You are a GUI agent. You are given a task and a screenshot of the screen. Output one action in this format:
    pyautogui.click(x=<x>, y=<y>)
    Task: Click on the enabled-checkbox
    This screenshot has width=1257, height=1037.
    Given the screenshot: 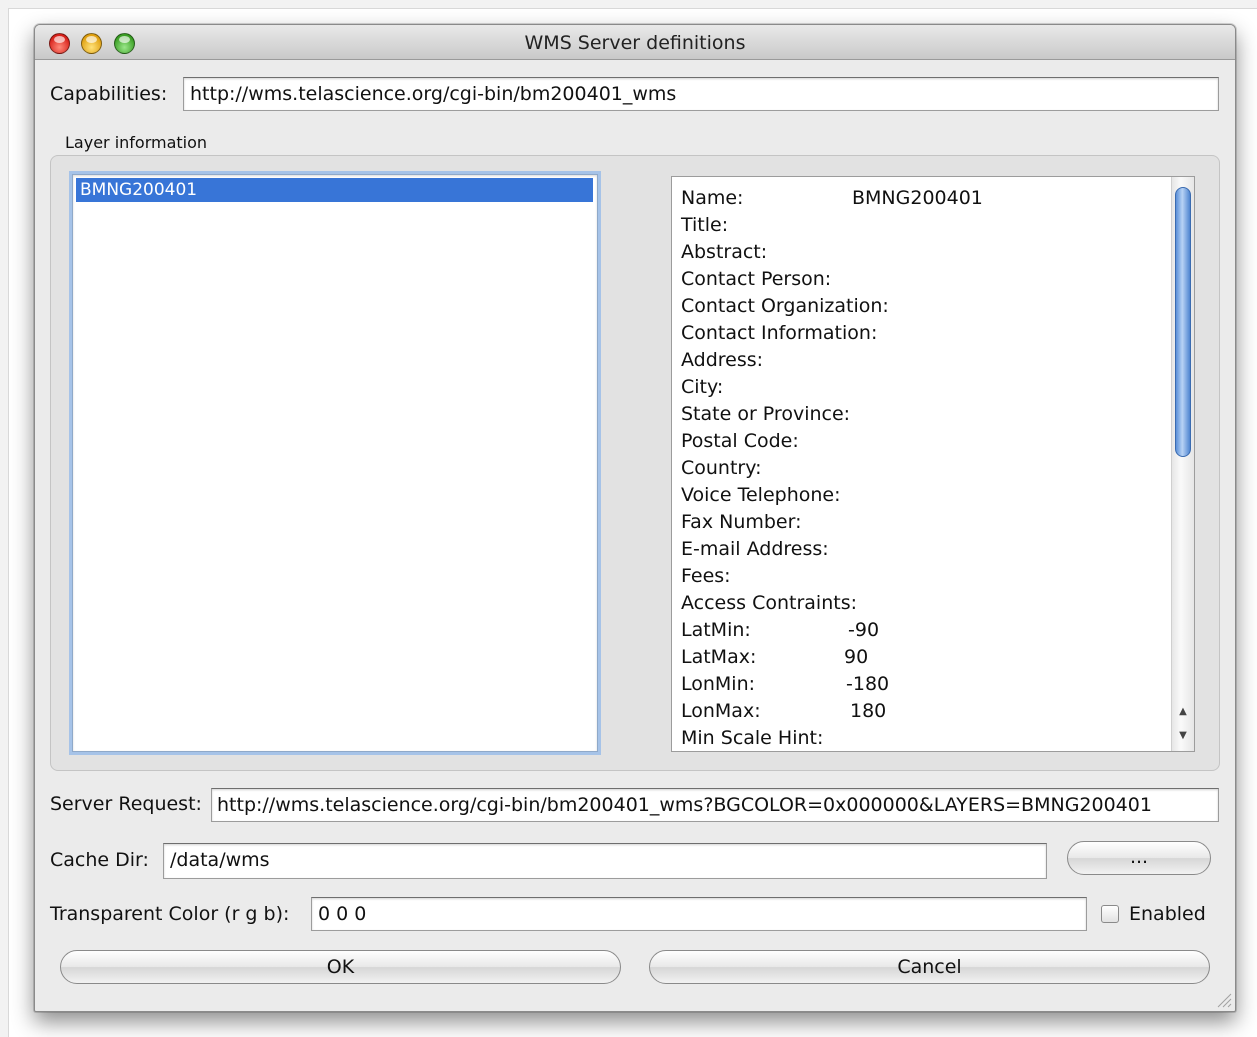 What is the action you would take?
    pyautogui.click(x=1110, y=914)
    